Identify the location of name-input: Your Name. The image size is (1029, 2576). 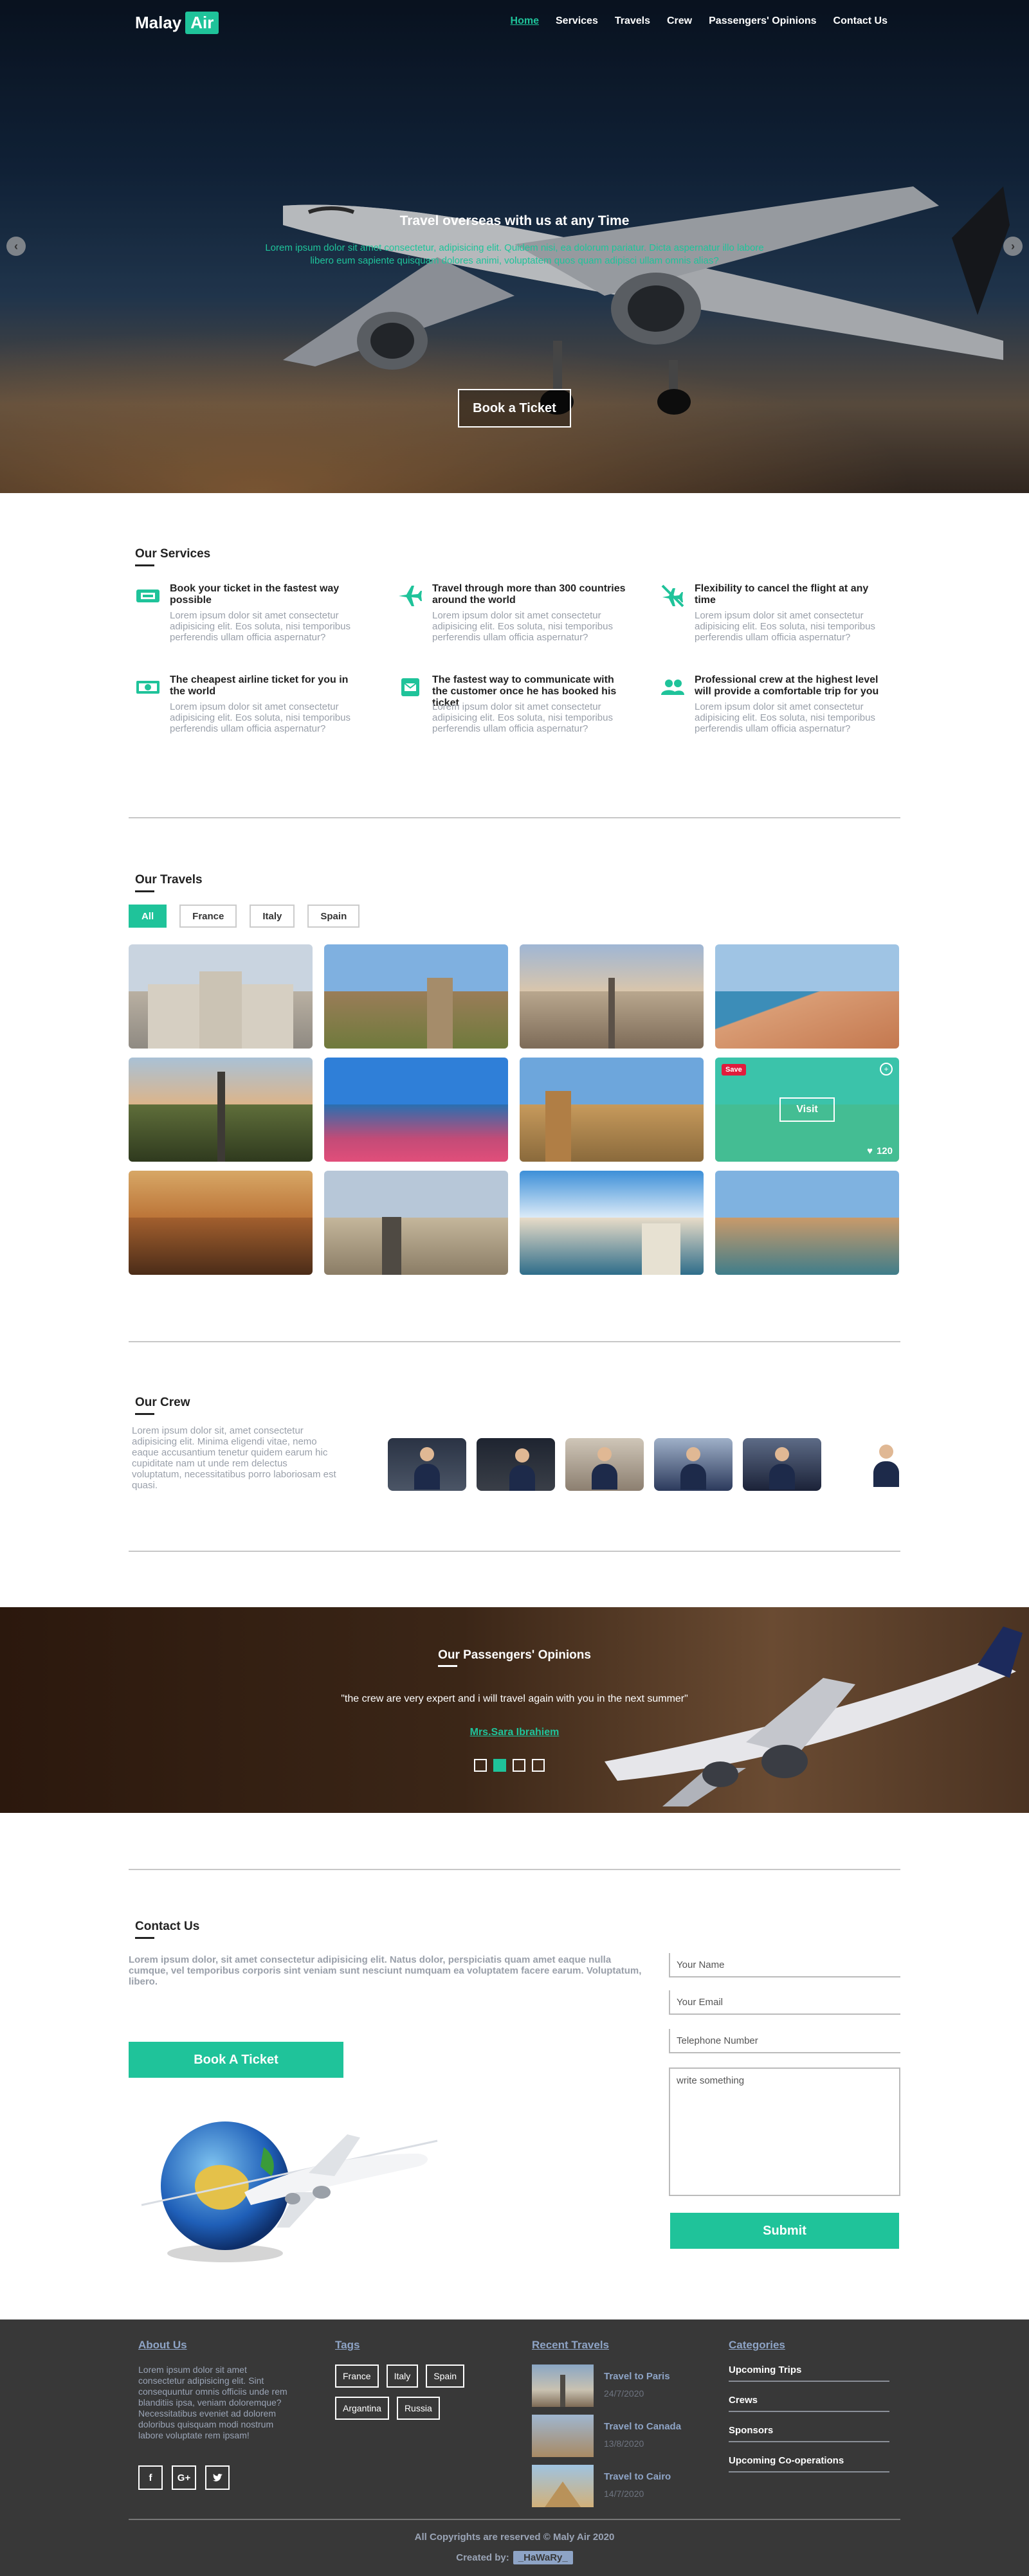
(784, 1965).